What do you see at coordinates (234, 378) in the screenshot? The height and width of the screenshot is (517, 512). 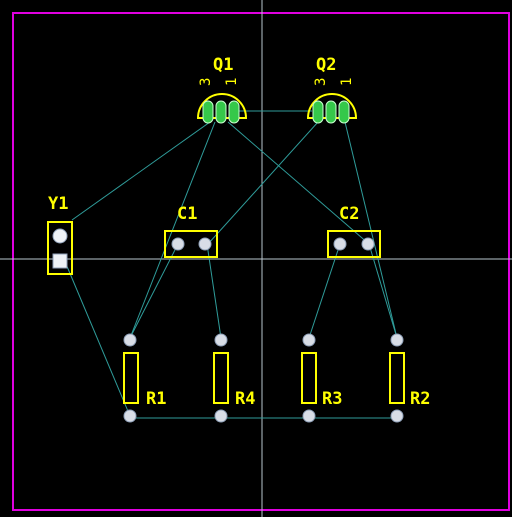 I see `component-r4: R4` at bounding box center [234, 378].